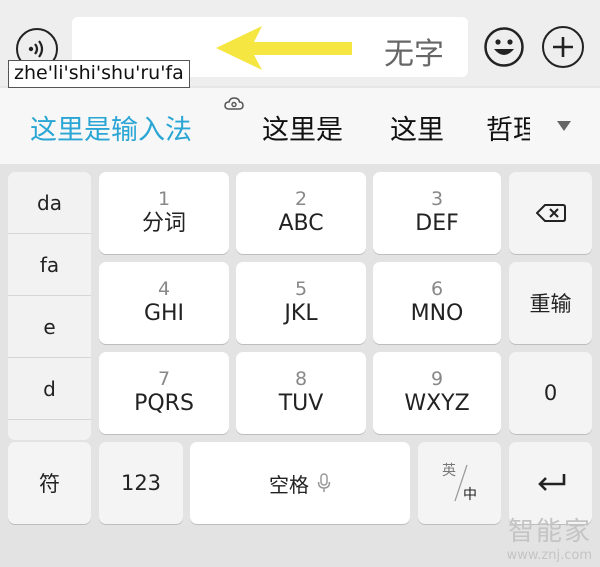  What do you see at coordinates (163, 223) in the screenshot?
I see `key-label: 分词` at bounding box center [163, 223].